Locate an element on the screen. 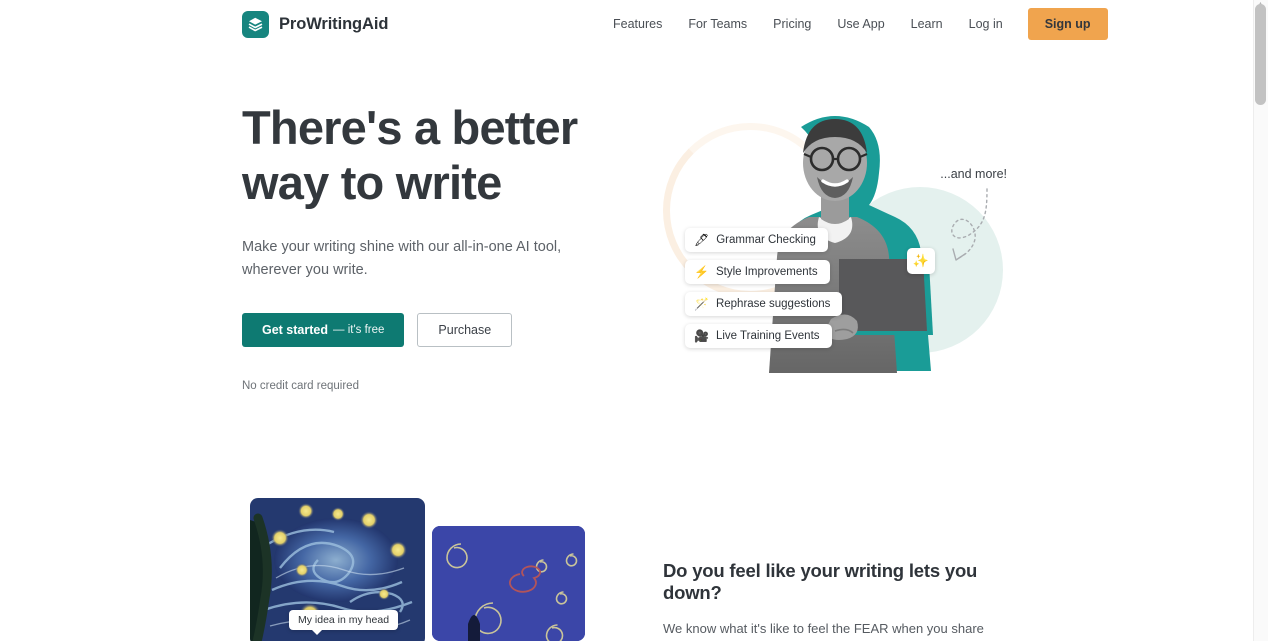  hero-title-line-2: way to write is located at coordinates (372, 183).